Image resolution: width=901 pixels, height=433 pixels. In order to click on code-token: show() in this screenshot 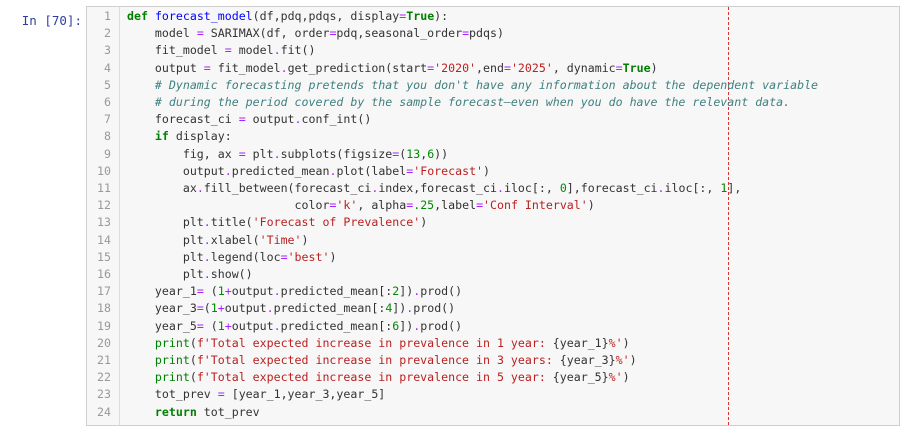, I will do `click(231, 274)`.